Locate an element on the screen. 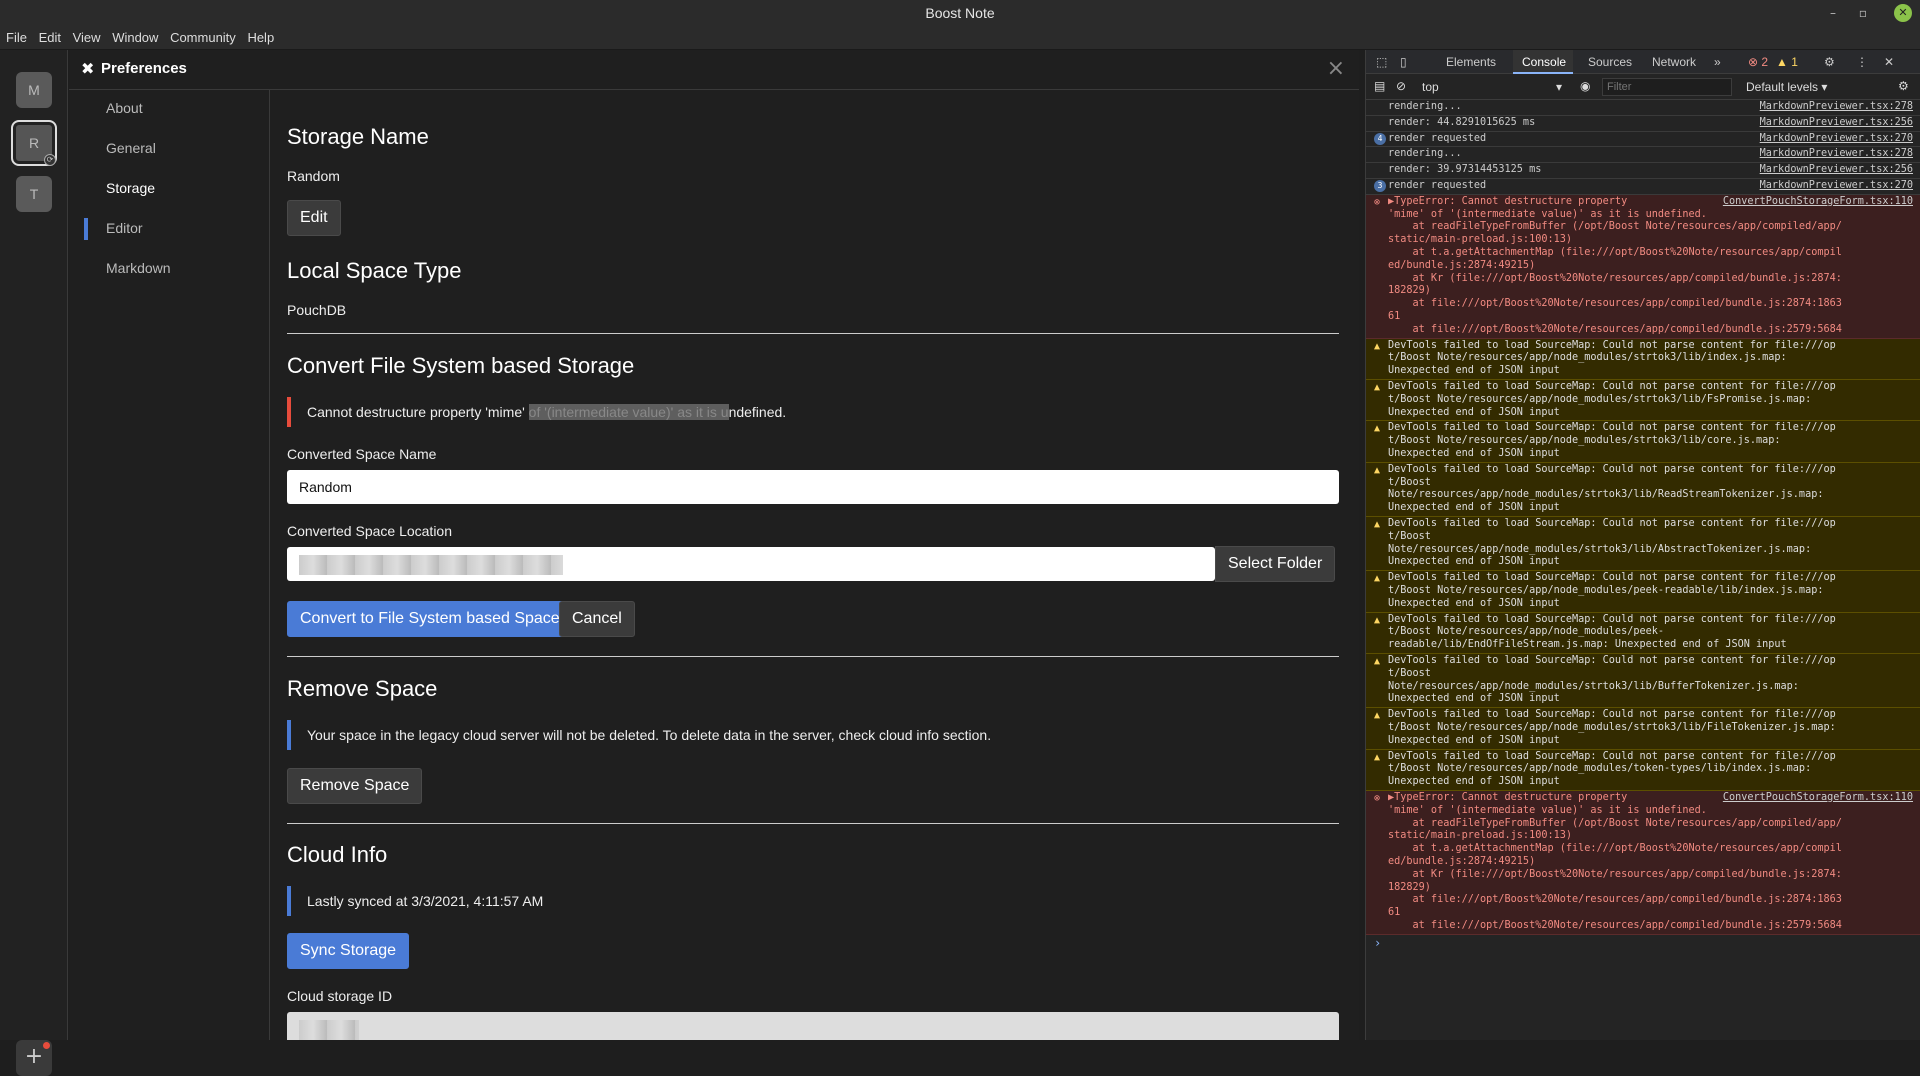 Image resolution: width=1920 pixels, height=1076 pixels. title-bar: Boost Note – ▫ ✕ is located at coordinates (960, 13).